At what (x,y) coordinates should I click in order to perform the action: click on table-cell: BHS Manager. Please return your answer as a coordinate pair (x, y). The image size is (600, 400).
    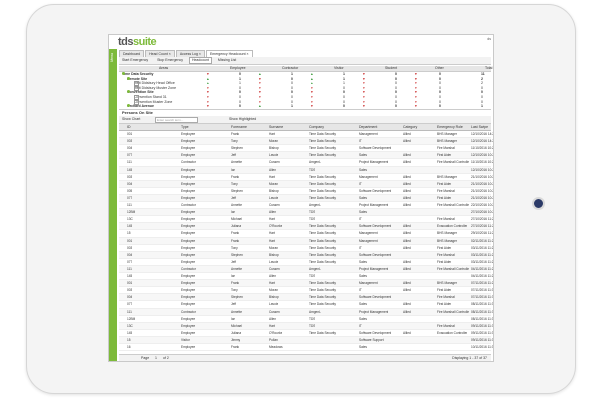
    Looking at the image, I should click on (447, 141).